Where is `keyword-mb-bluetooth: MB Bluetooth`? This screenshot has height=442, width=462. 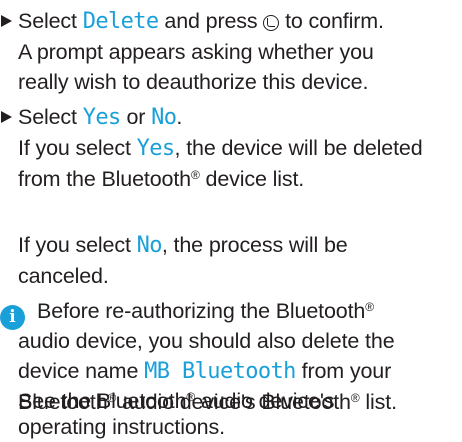 keyword-mb-bluetooth: MB Bluetooth is located at coordinates (220, 371).